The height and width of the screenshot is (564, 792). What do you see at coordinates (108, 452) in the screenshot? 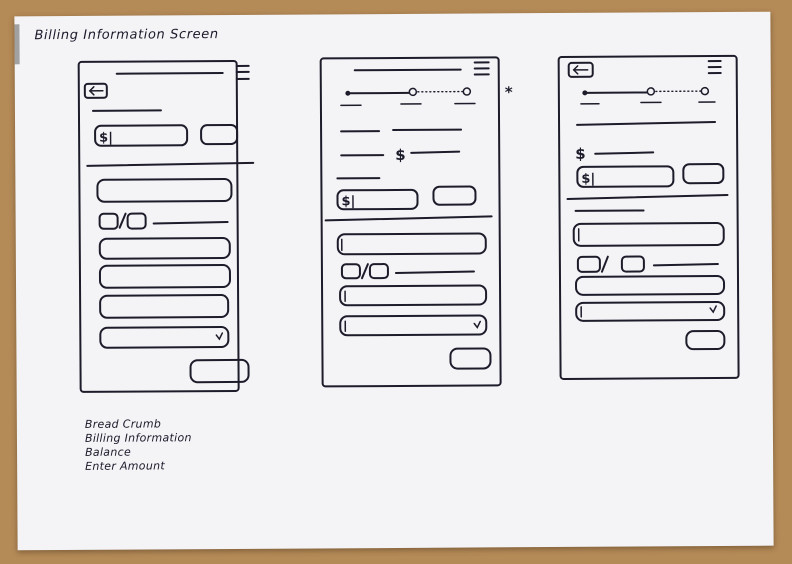
I see `legend-item: Balance` at bounding box center [108, 452].